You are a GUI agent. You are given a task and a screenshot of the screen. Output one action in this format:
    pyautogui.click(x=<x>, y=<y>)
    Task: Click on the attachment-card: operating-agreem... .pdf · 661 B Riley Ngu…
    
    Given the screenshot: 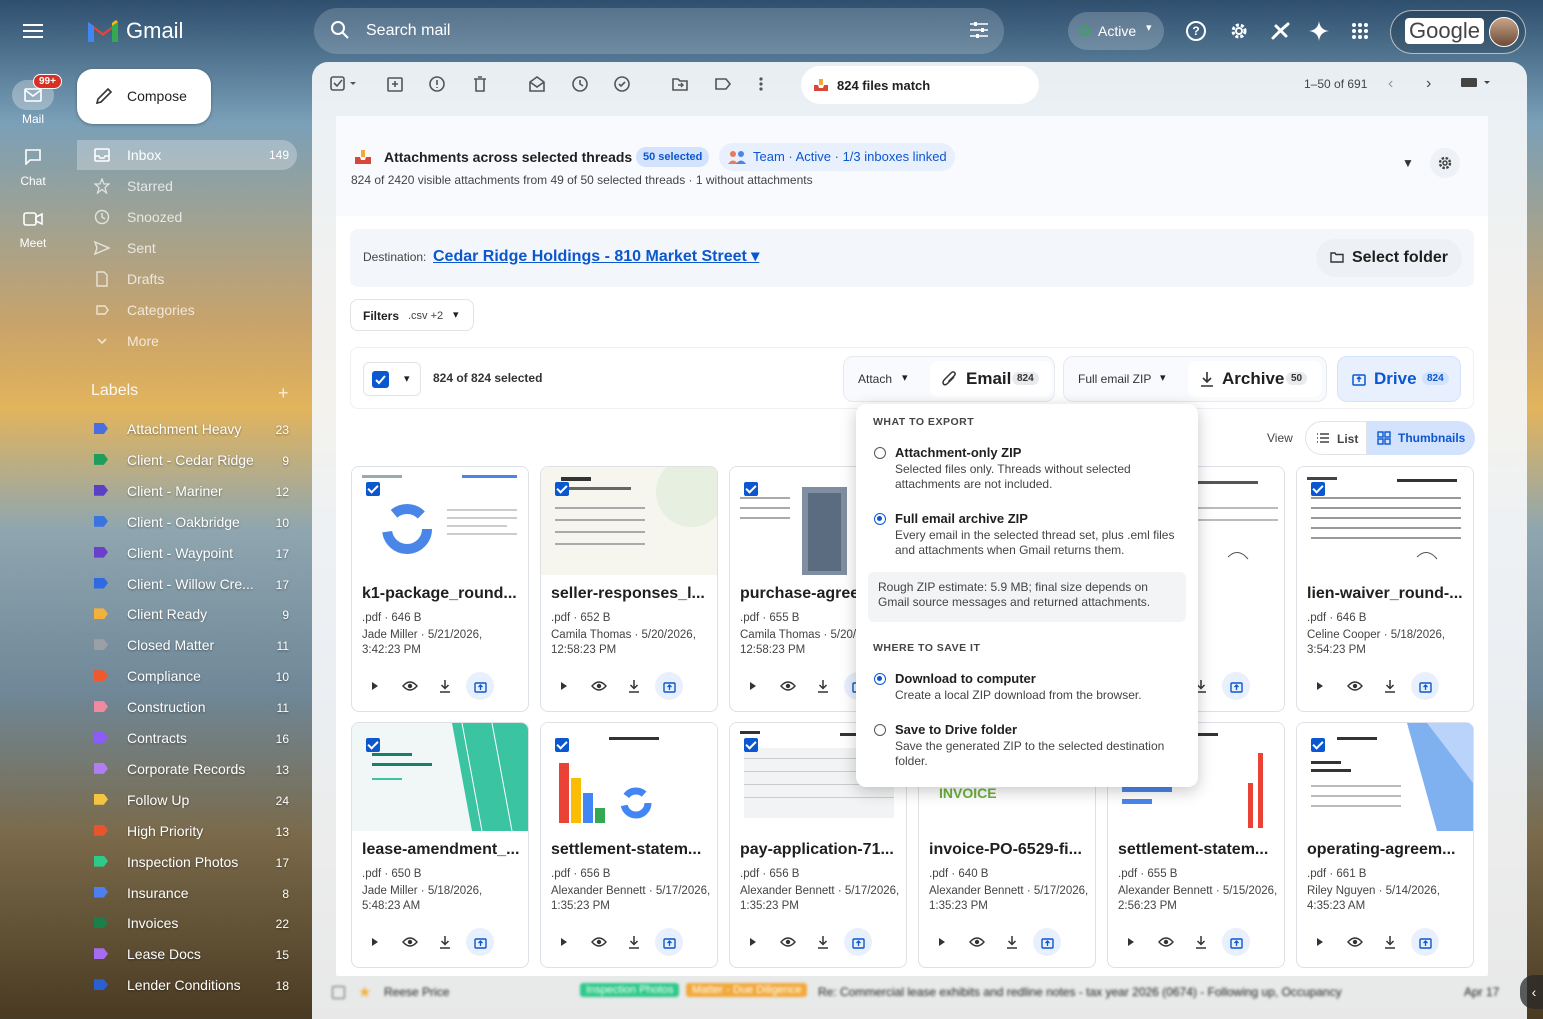 What is the action you would take?
    pyautogui.click(x=1385, y=845)
    